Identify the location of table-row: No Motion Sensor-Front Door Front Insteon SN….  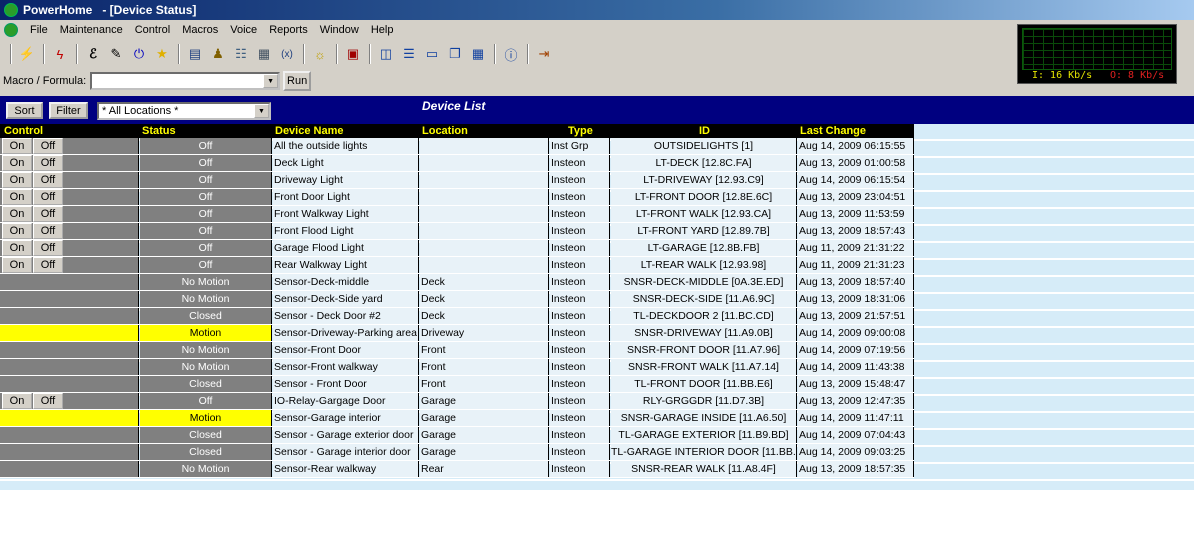
(457, 350).